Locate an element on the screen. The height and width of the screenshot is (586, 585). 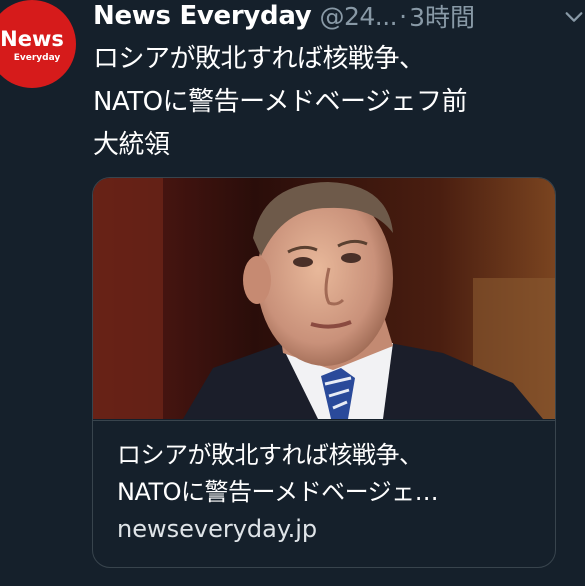
display-name: News Everyday is located at coordinates (202, 16).